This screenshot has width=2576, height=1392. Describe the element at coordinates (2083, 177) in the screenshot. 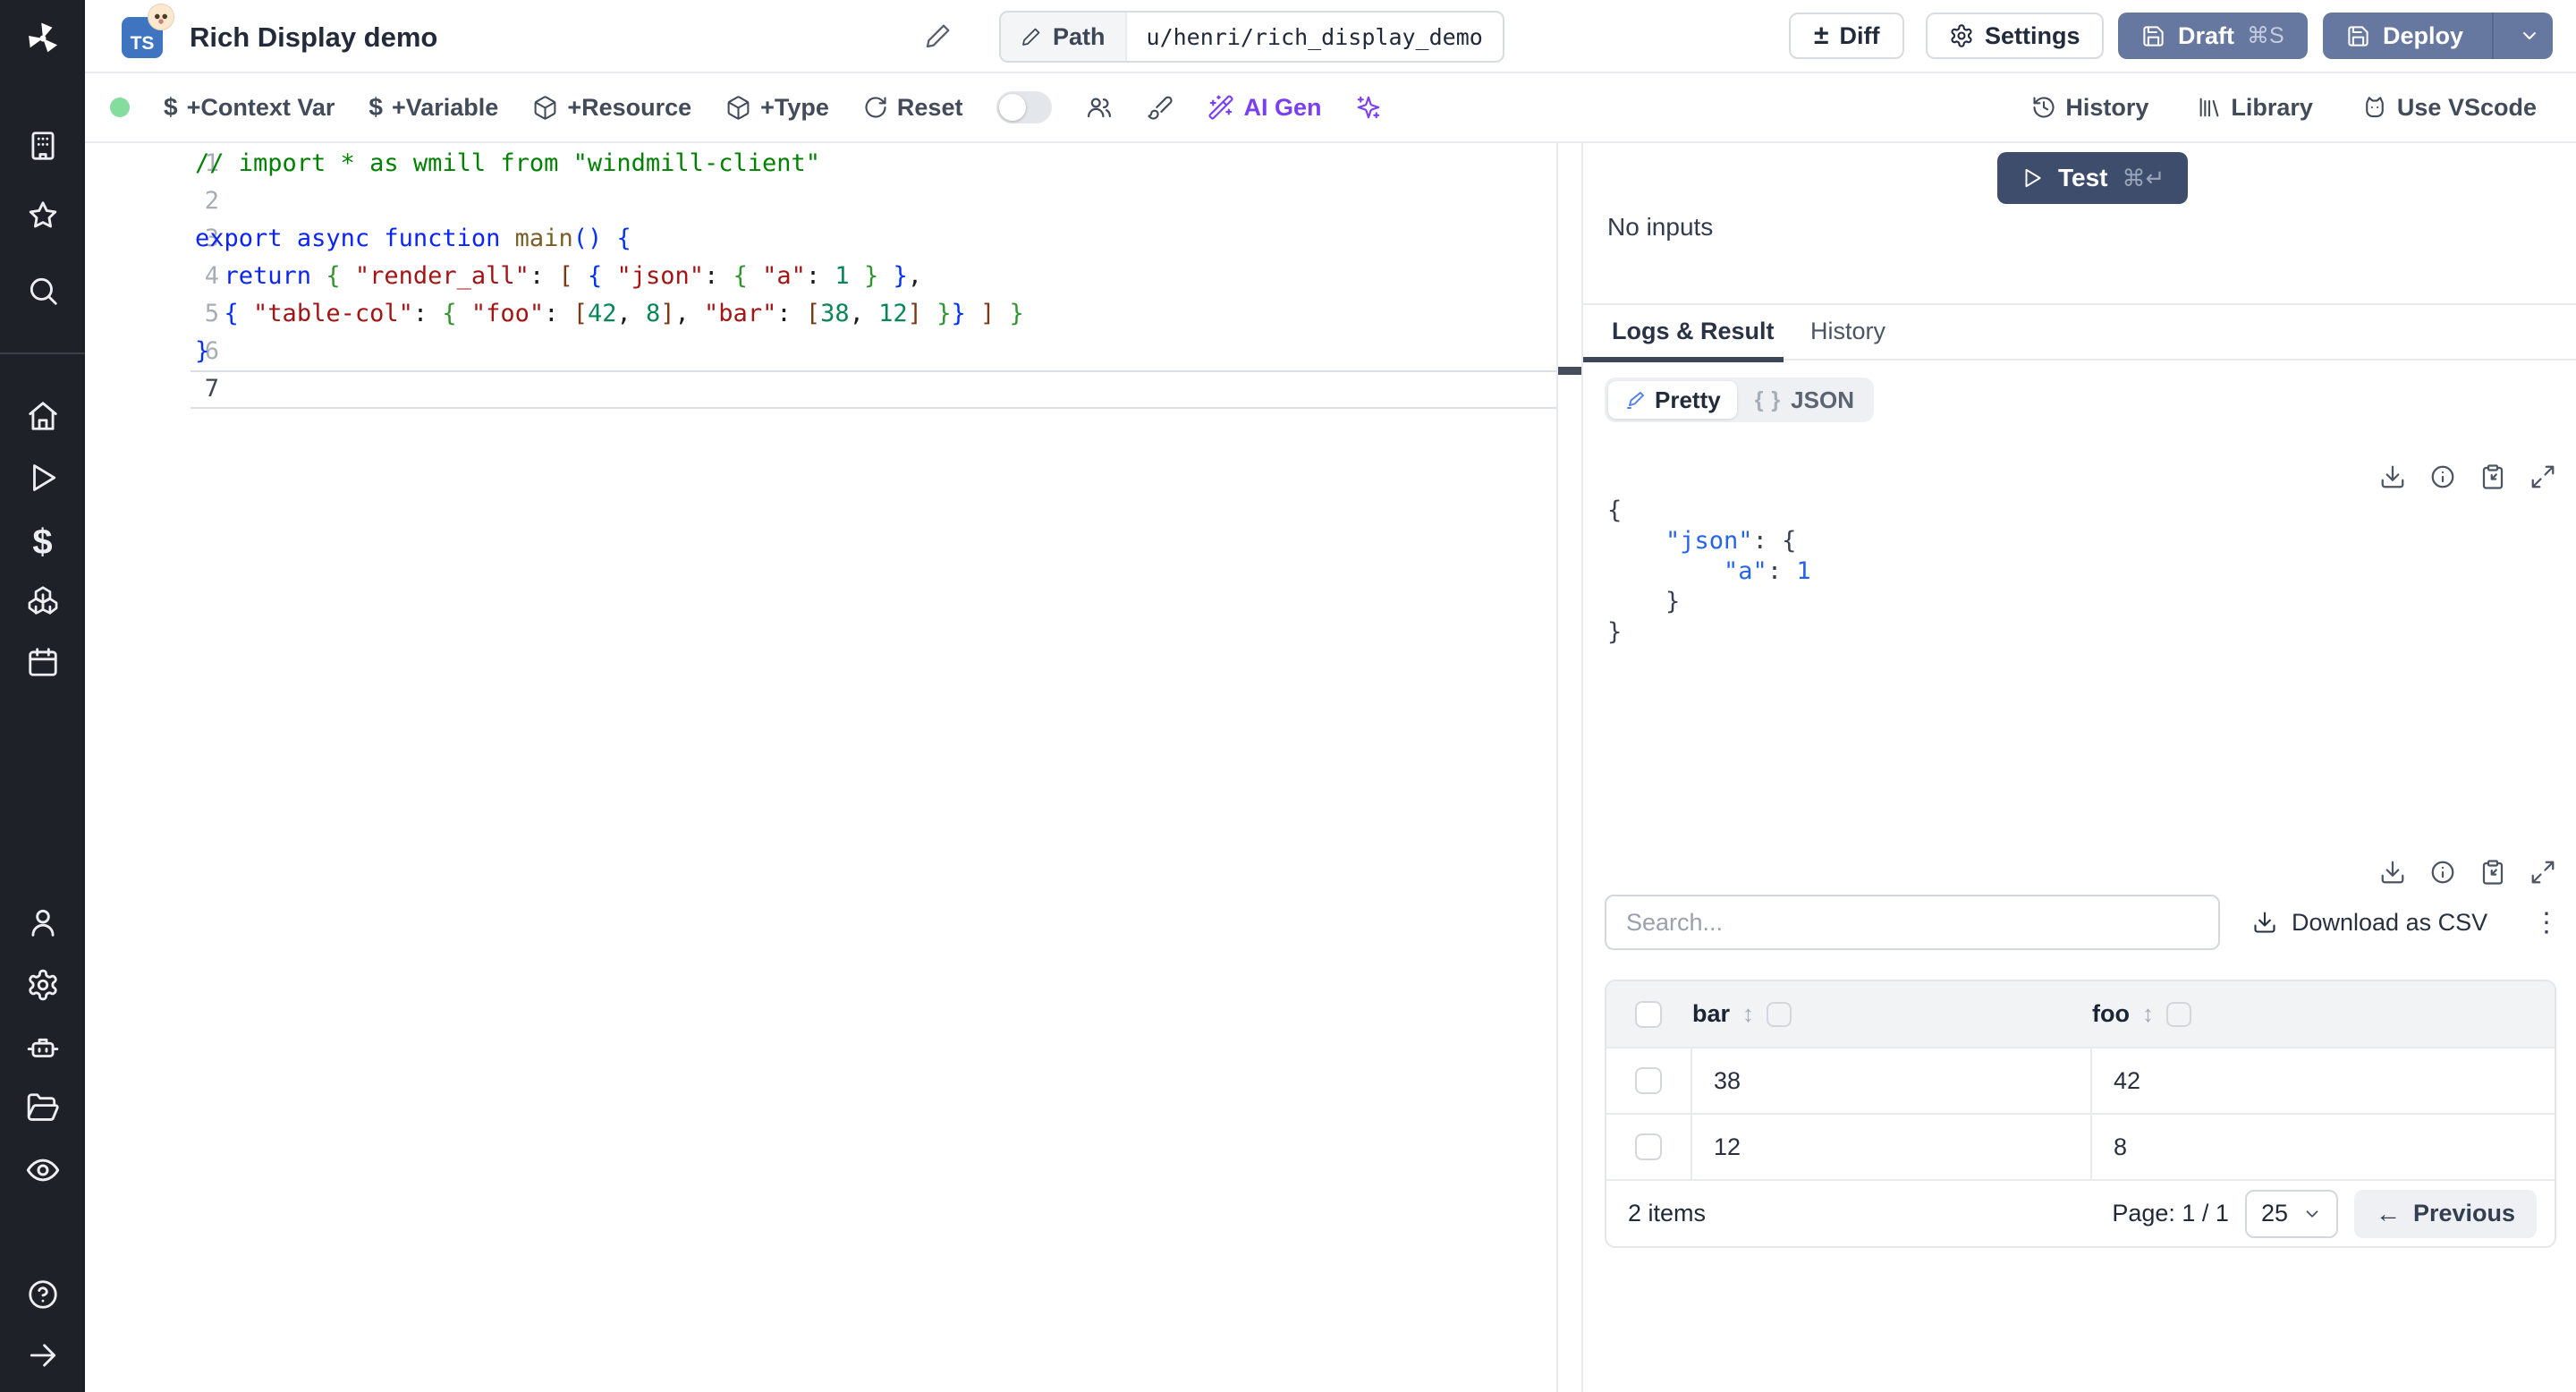

I see `test-label: Test` at that location.